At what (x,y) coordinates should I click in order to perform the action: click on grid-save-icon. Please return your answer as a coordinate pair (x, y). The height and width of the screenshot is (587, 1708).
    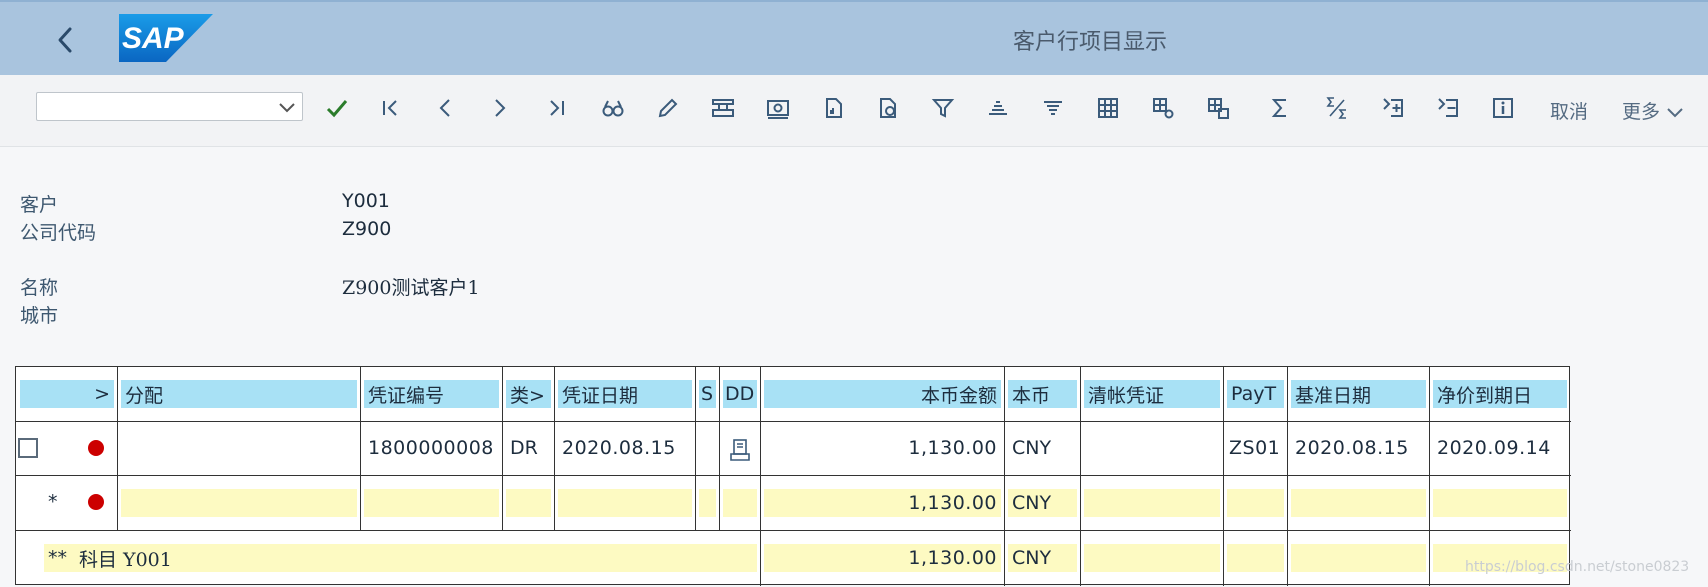
    Looking at the image, I should click on (1218, 108).